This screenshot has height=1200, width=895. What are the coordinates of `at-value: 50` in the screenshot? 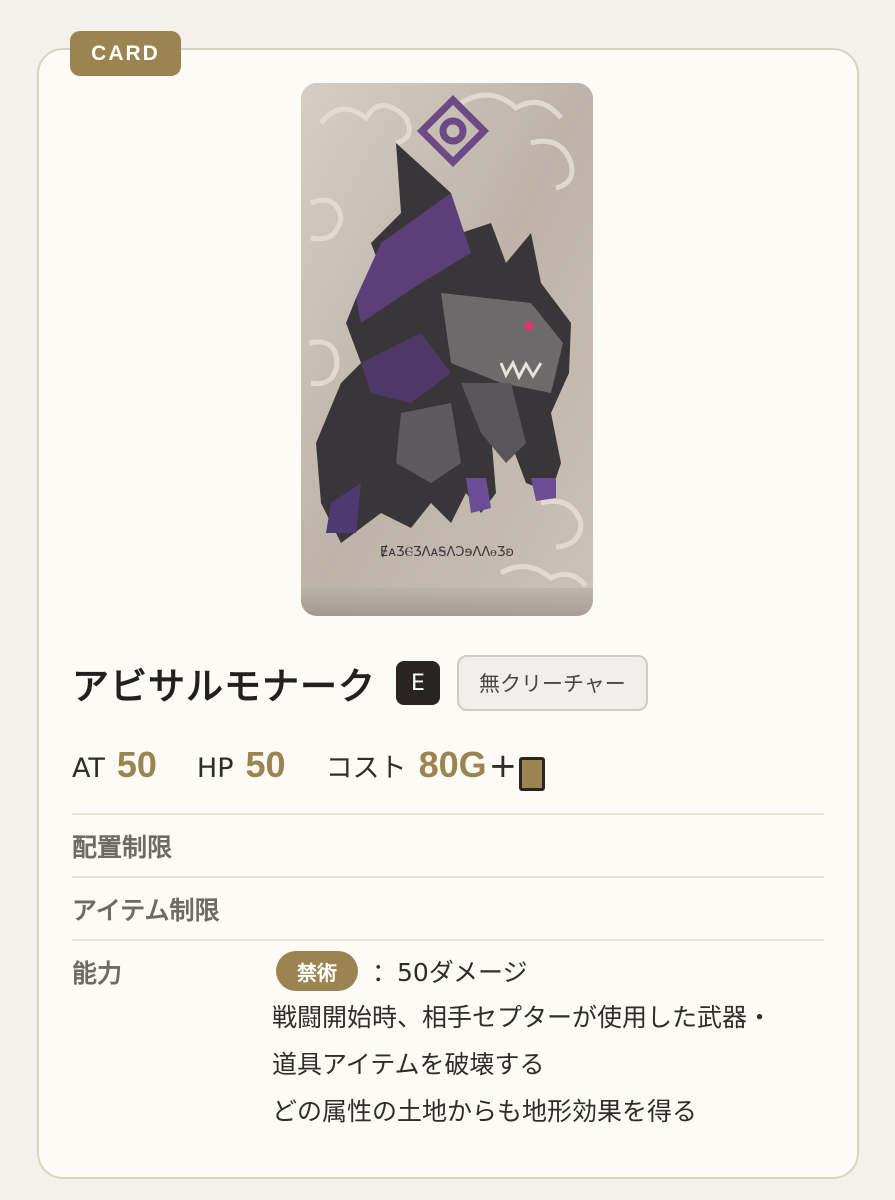 It's located at (136, 764).